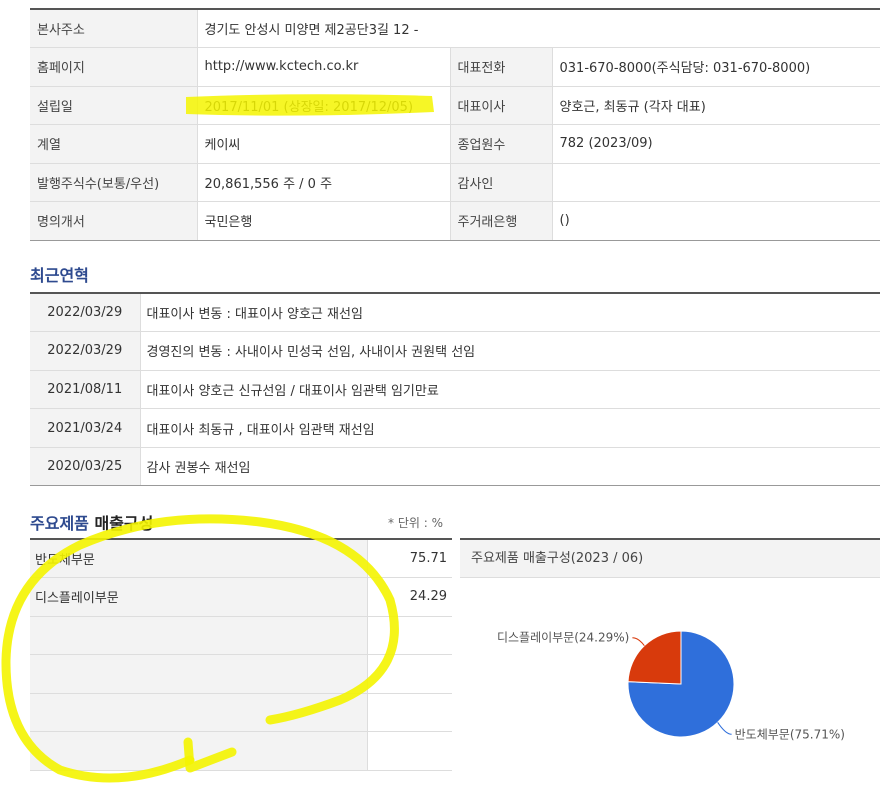  Describe the element at coordinates (199, 559) in the screenshot. I see `product-name: 반도체부문` at that location.